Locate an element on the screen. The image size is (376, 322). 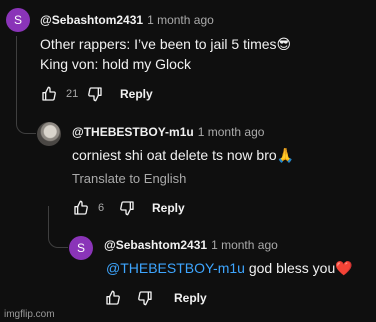
comment-text-body: god bless you❤️ is located at coordinates (298, 268).